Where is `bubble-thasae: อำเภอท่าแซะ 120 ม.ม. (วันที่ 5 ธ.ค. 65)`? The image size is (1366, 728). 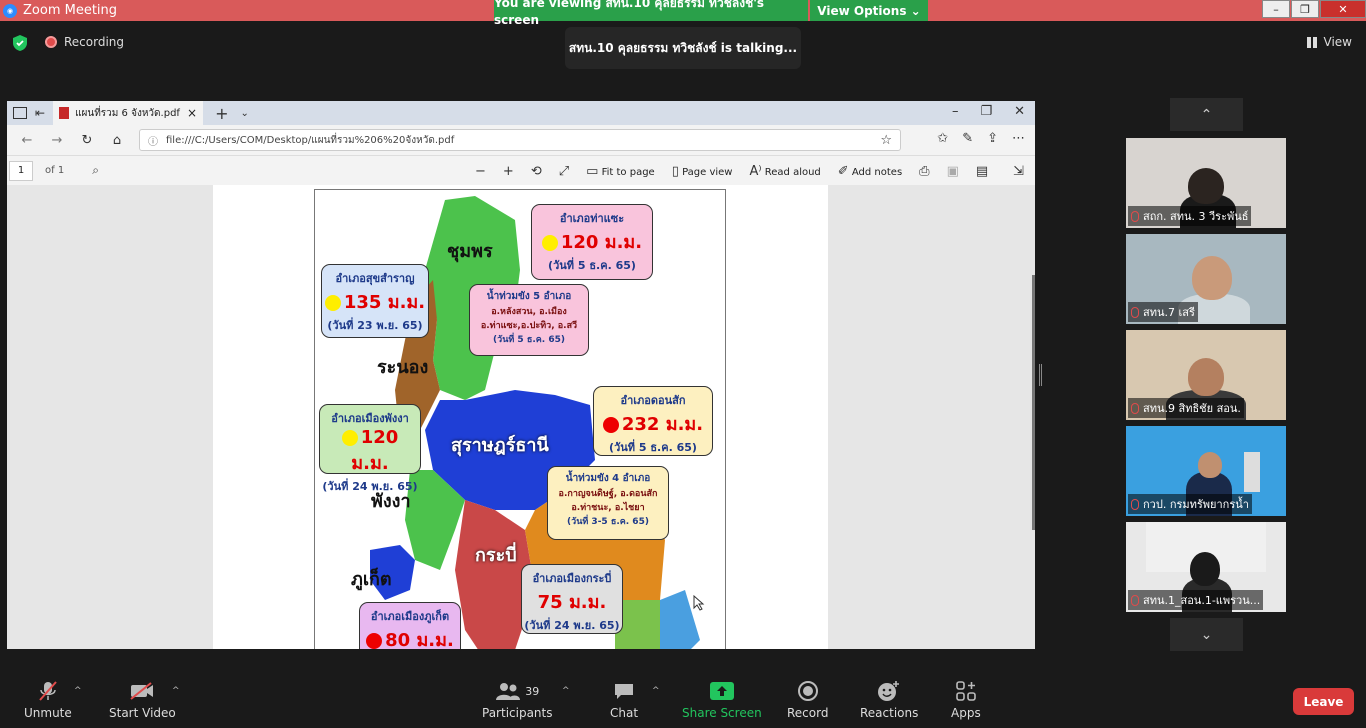
bubble-thasae: อำเภอท่าแซะ 120 ม.ม. (วันที่ 5 ธ.ค. 65) is located at coordinates (592, 242).